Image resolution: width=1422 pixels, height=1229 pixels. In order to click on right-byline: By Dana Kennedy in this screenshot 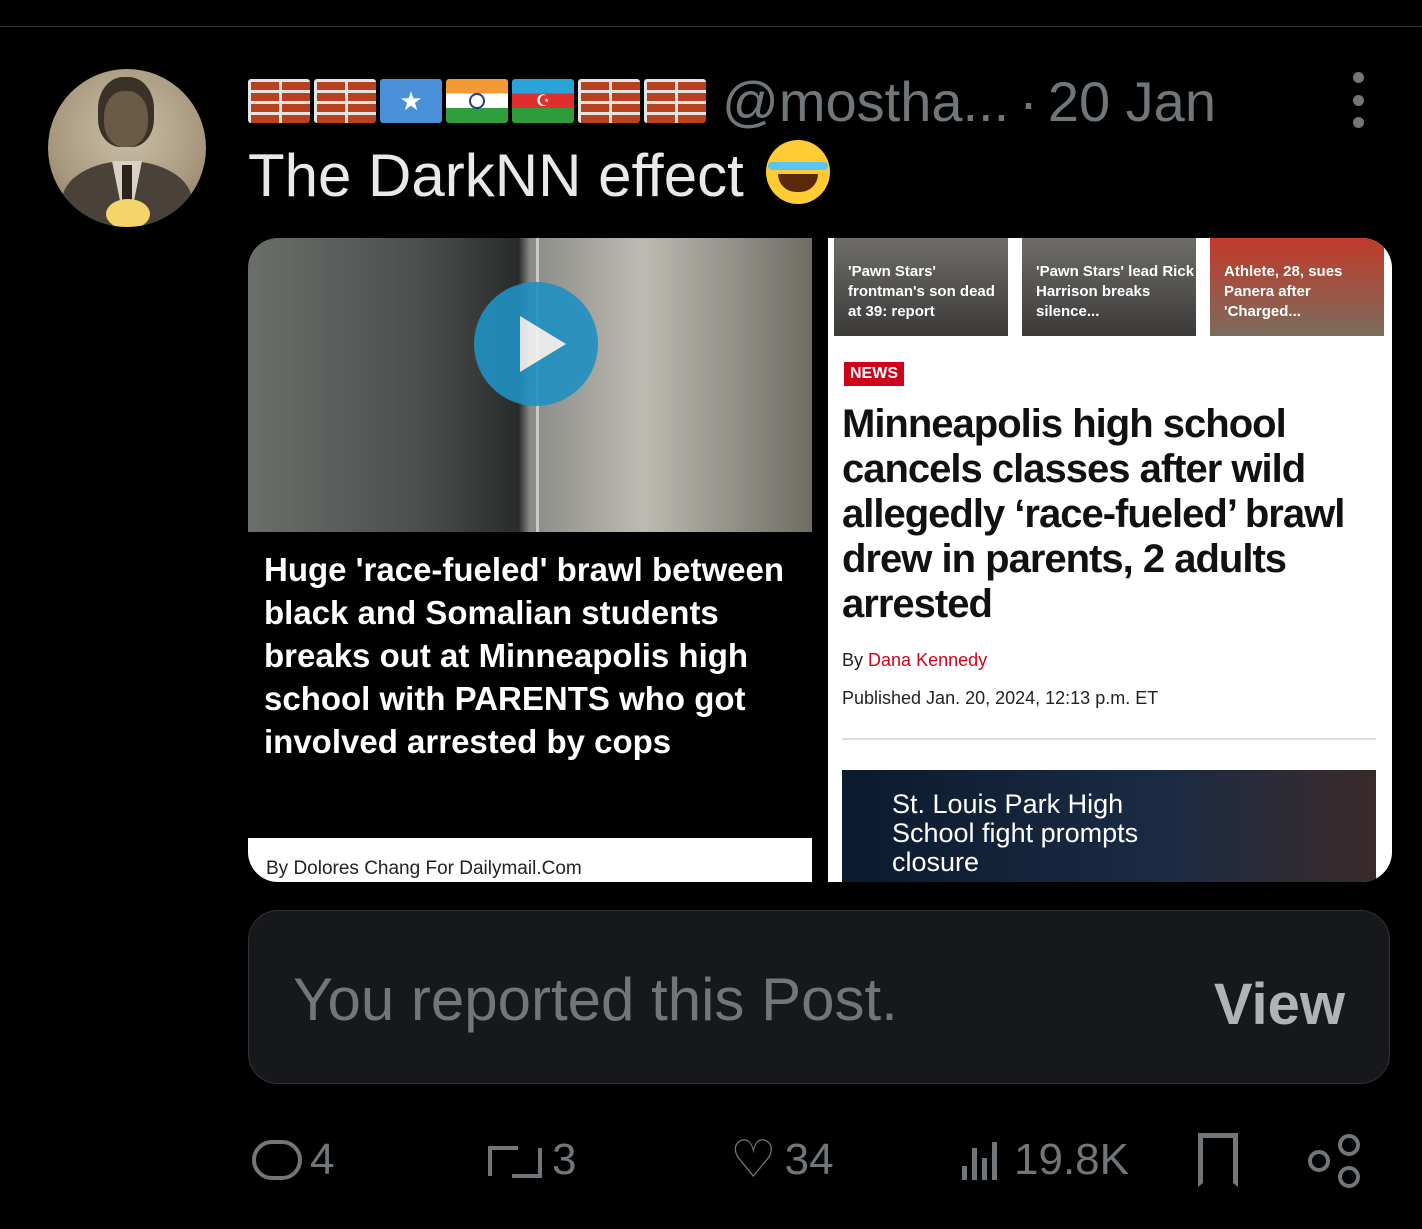, I will do `click(914, 660)`.